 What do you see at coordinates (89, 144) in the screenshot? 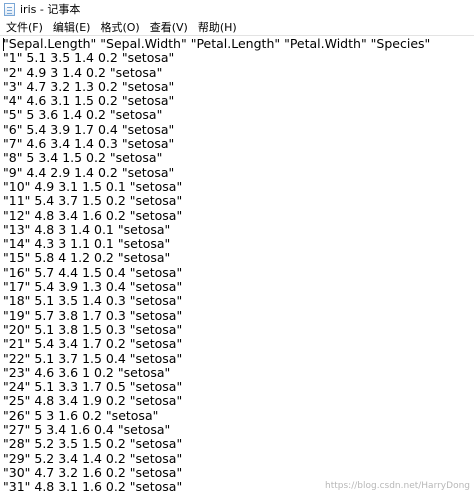
I see `text-line: "7" 4.6 3.4 1.4 0.3 "setosa"` at bounding box center [89, 144].